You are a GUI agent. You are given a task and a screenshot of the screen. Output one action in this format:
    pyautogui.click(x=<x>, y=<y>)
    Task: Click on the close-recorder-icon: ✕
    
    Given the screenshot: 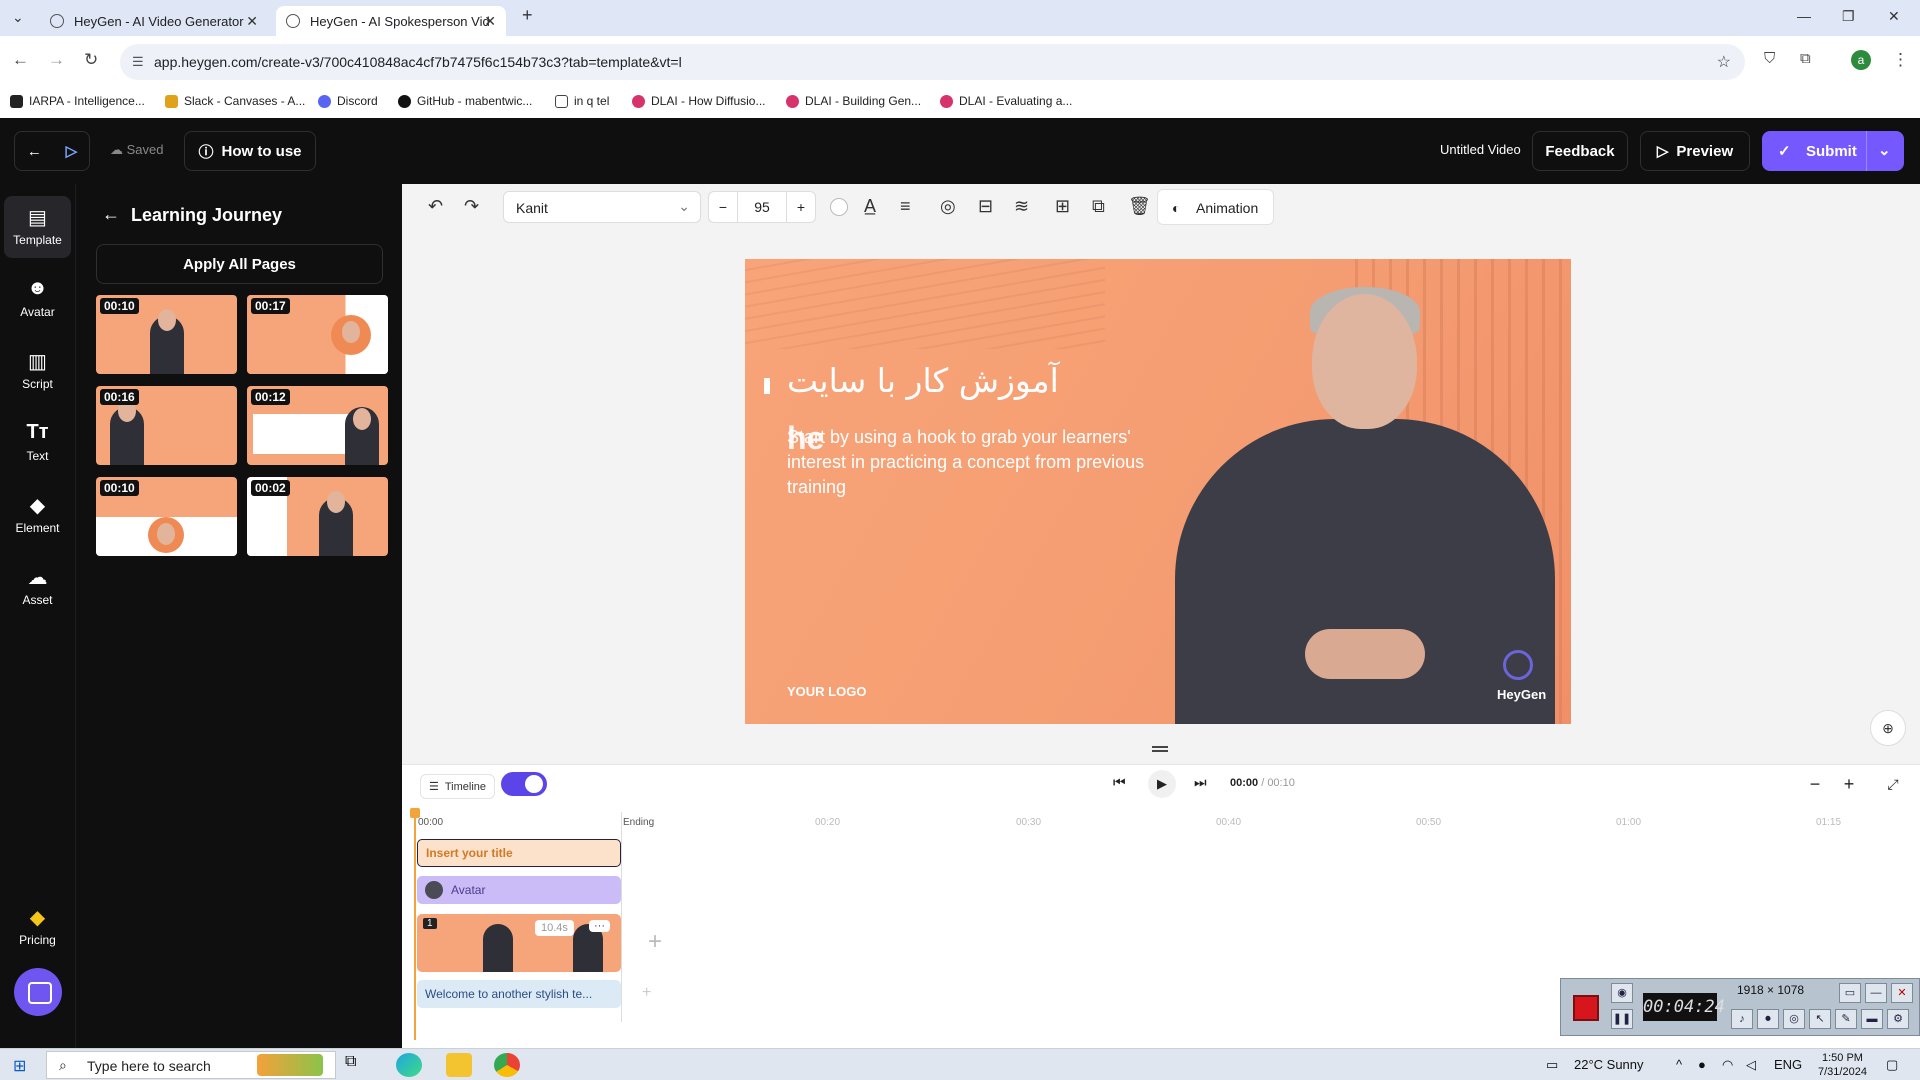 What is the action you would take?
    pyautogui.click(x=1902, y=993)
    